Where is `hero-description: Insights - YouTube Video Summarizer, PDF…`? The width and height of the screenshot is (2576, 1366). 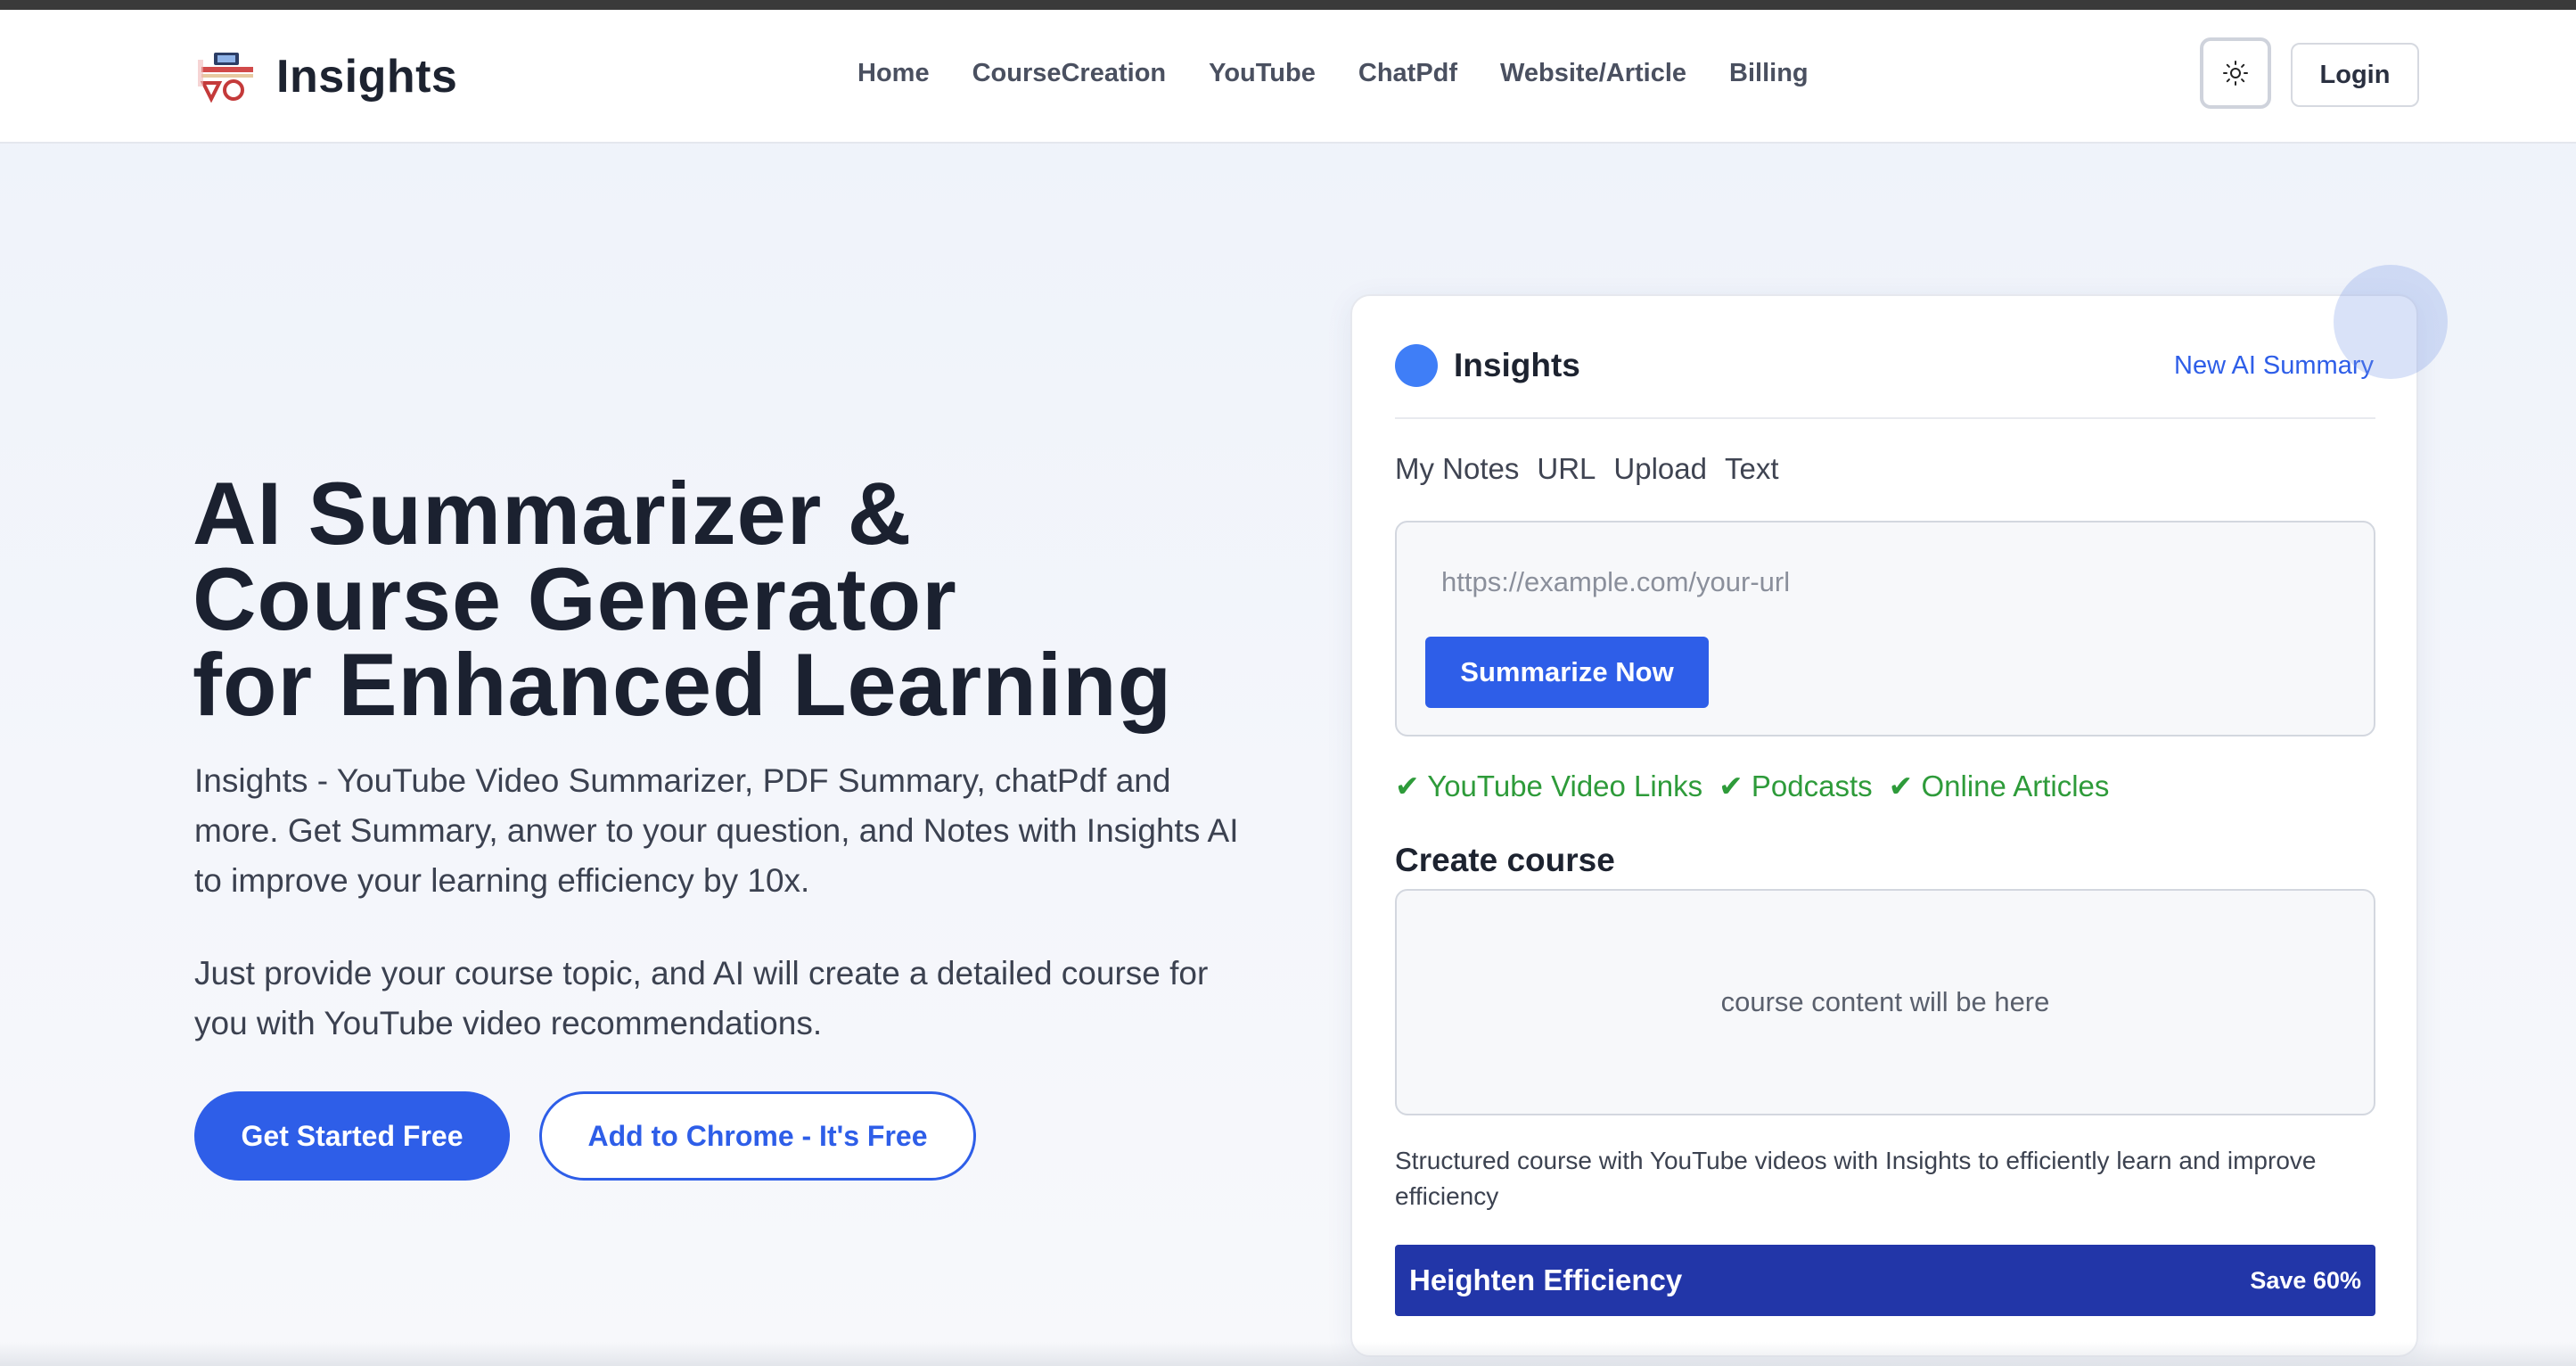
hero-description: Insights - YouTube Video Summarizer, PDF… is located at coordinates (717, 830).